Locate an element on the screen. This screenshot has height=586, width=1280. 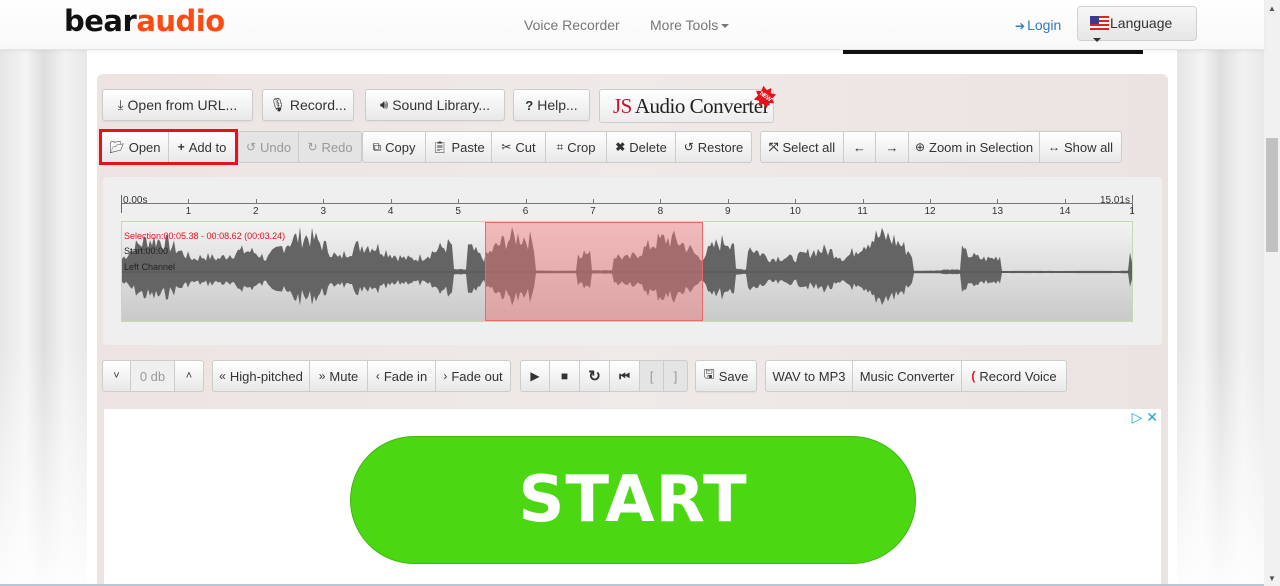
nav-more-tools: More Tools is located at coordinates (690, 25).